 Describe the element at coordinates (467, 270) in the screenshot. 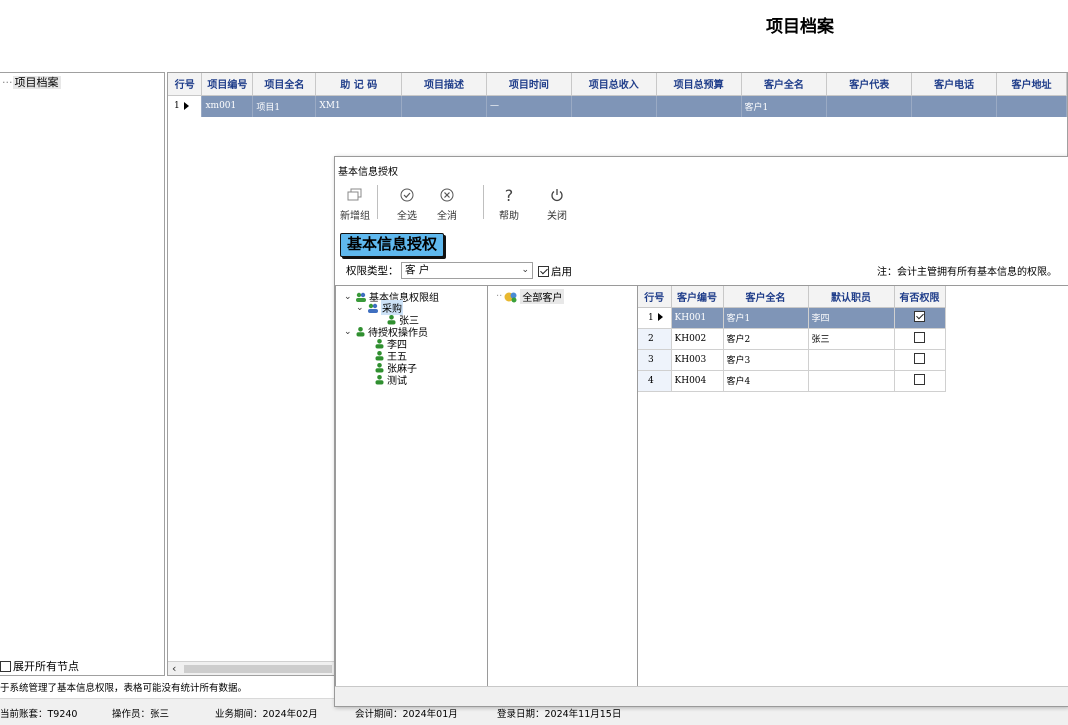

I see `perm-type-select: 客 户 ⌄` at that location.